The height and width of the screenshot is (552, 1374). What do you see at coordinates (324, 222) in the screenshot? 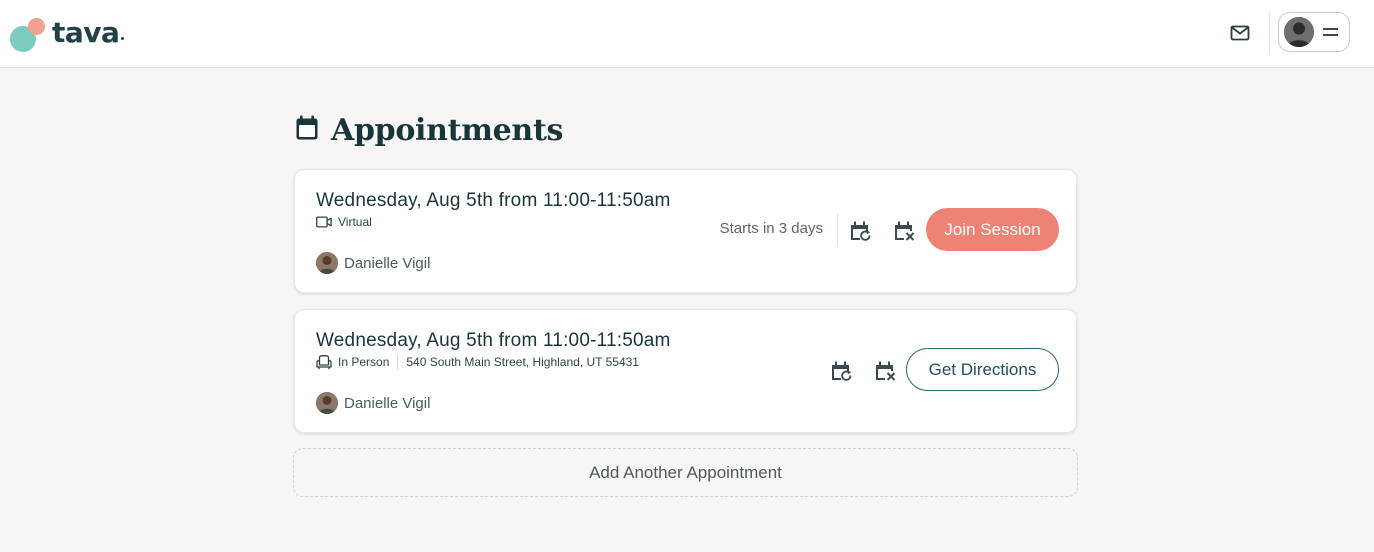
I see `video-camera-icon` at bounding box center [324, 222].